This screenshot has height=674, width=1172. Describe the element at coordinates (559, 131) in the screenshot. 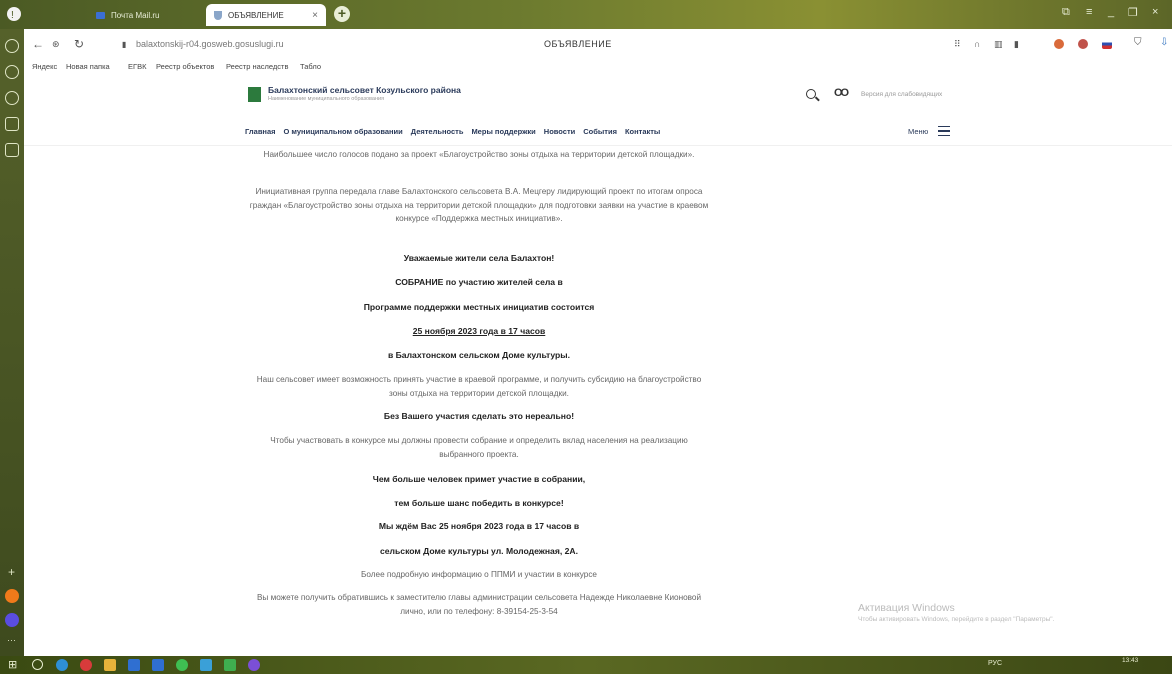

I see `nav-news: Новости` at that location.